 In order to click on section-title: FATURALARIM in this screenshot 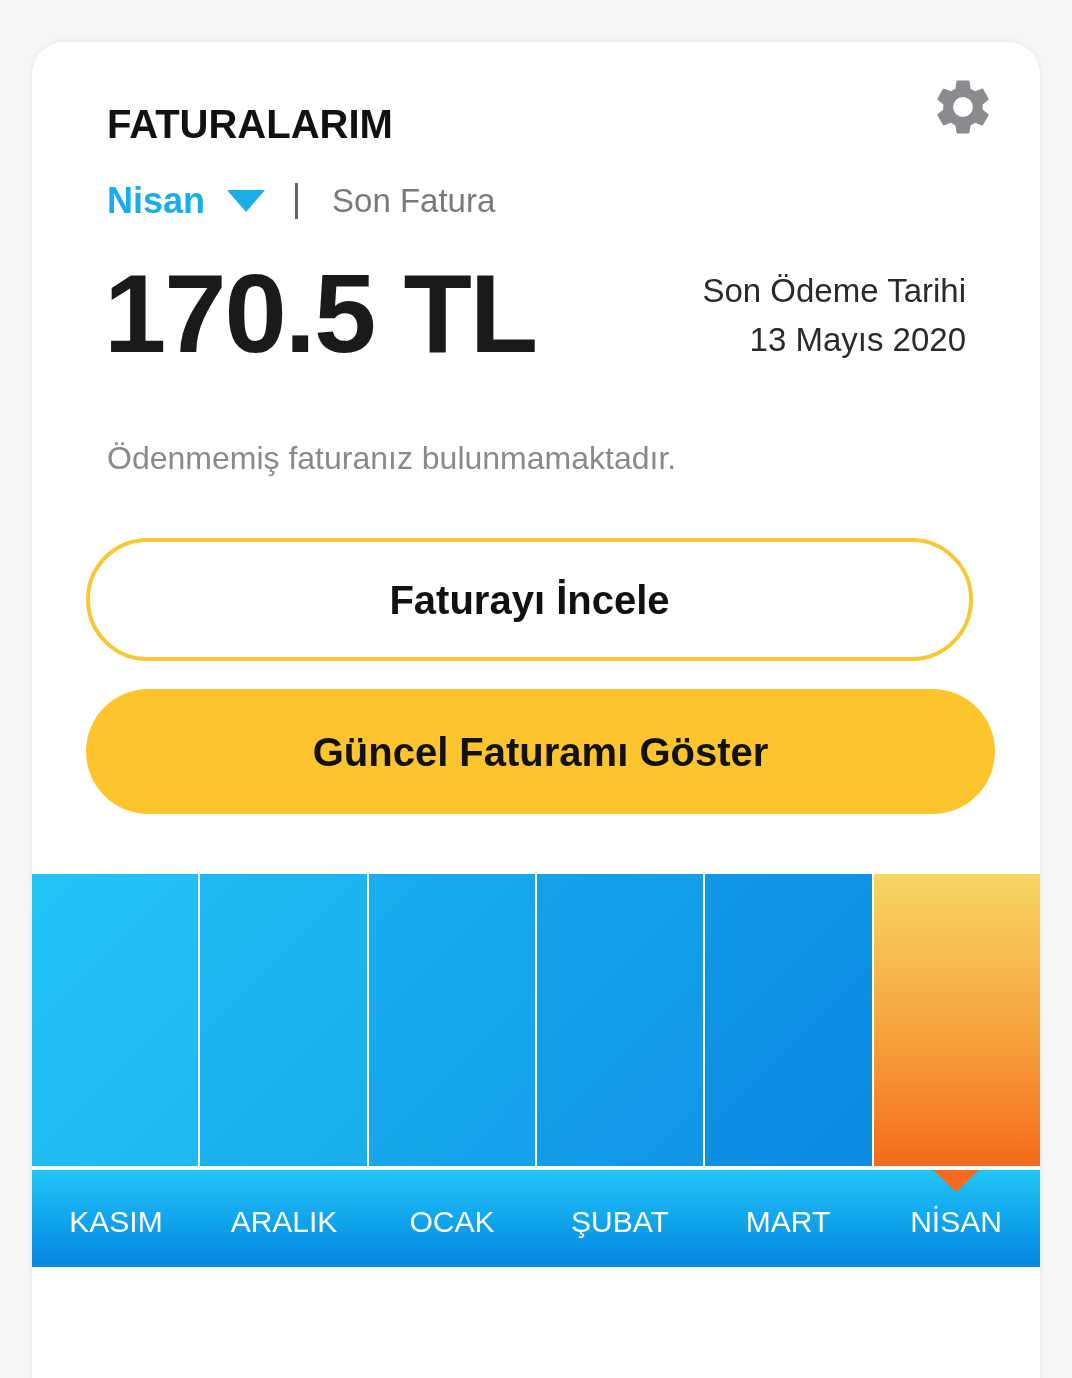, I will do `click(250, 124)`.